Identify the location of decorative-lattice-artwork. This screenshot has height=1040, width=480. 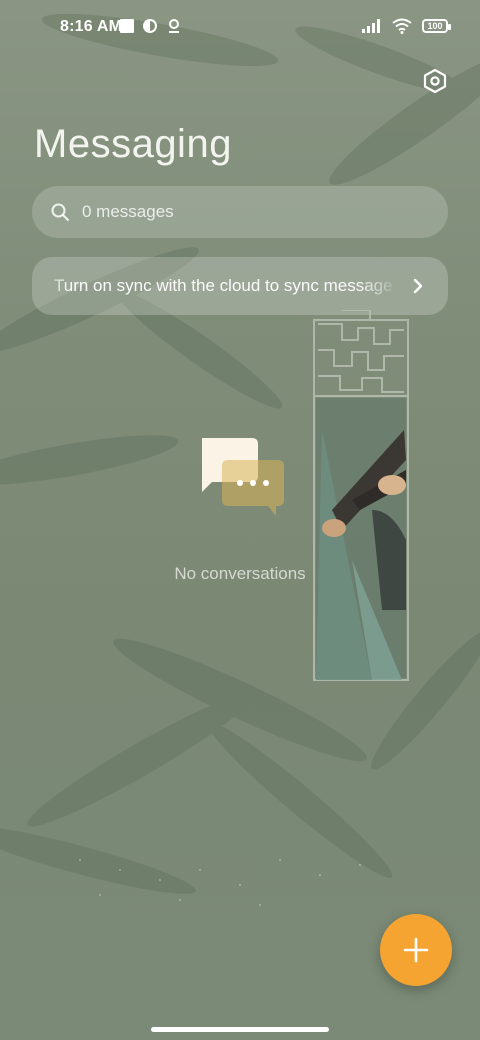
(361, 495).